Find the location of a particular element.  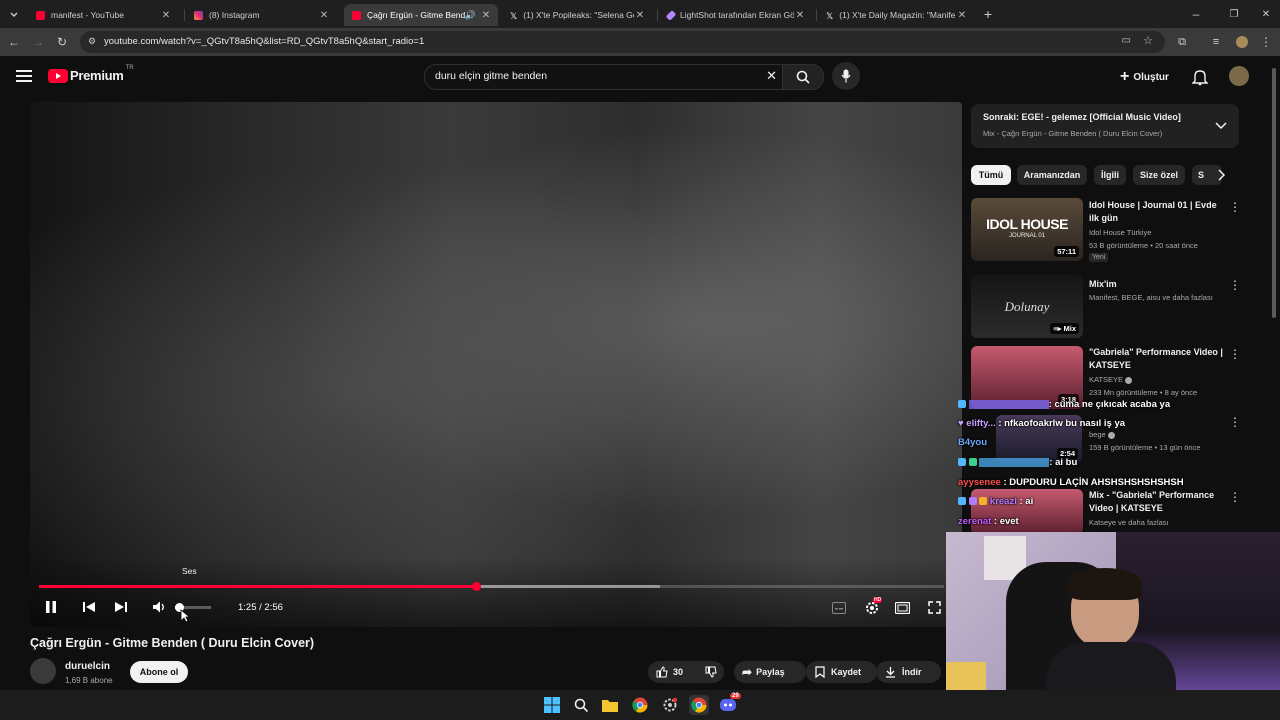

chat-text: : evet is located at coordinates (1006, 521).